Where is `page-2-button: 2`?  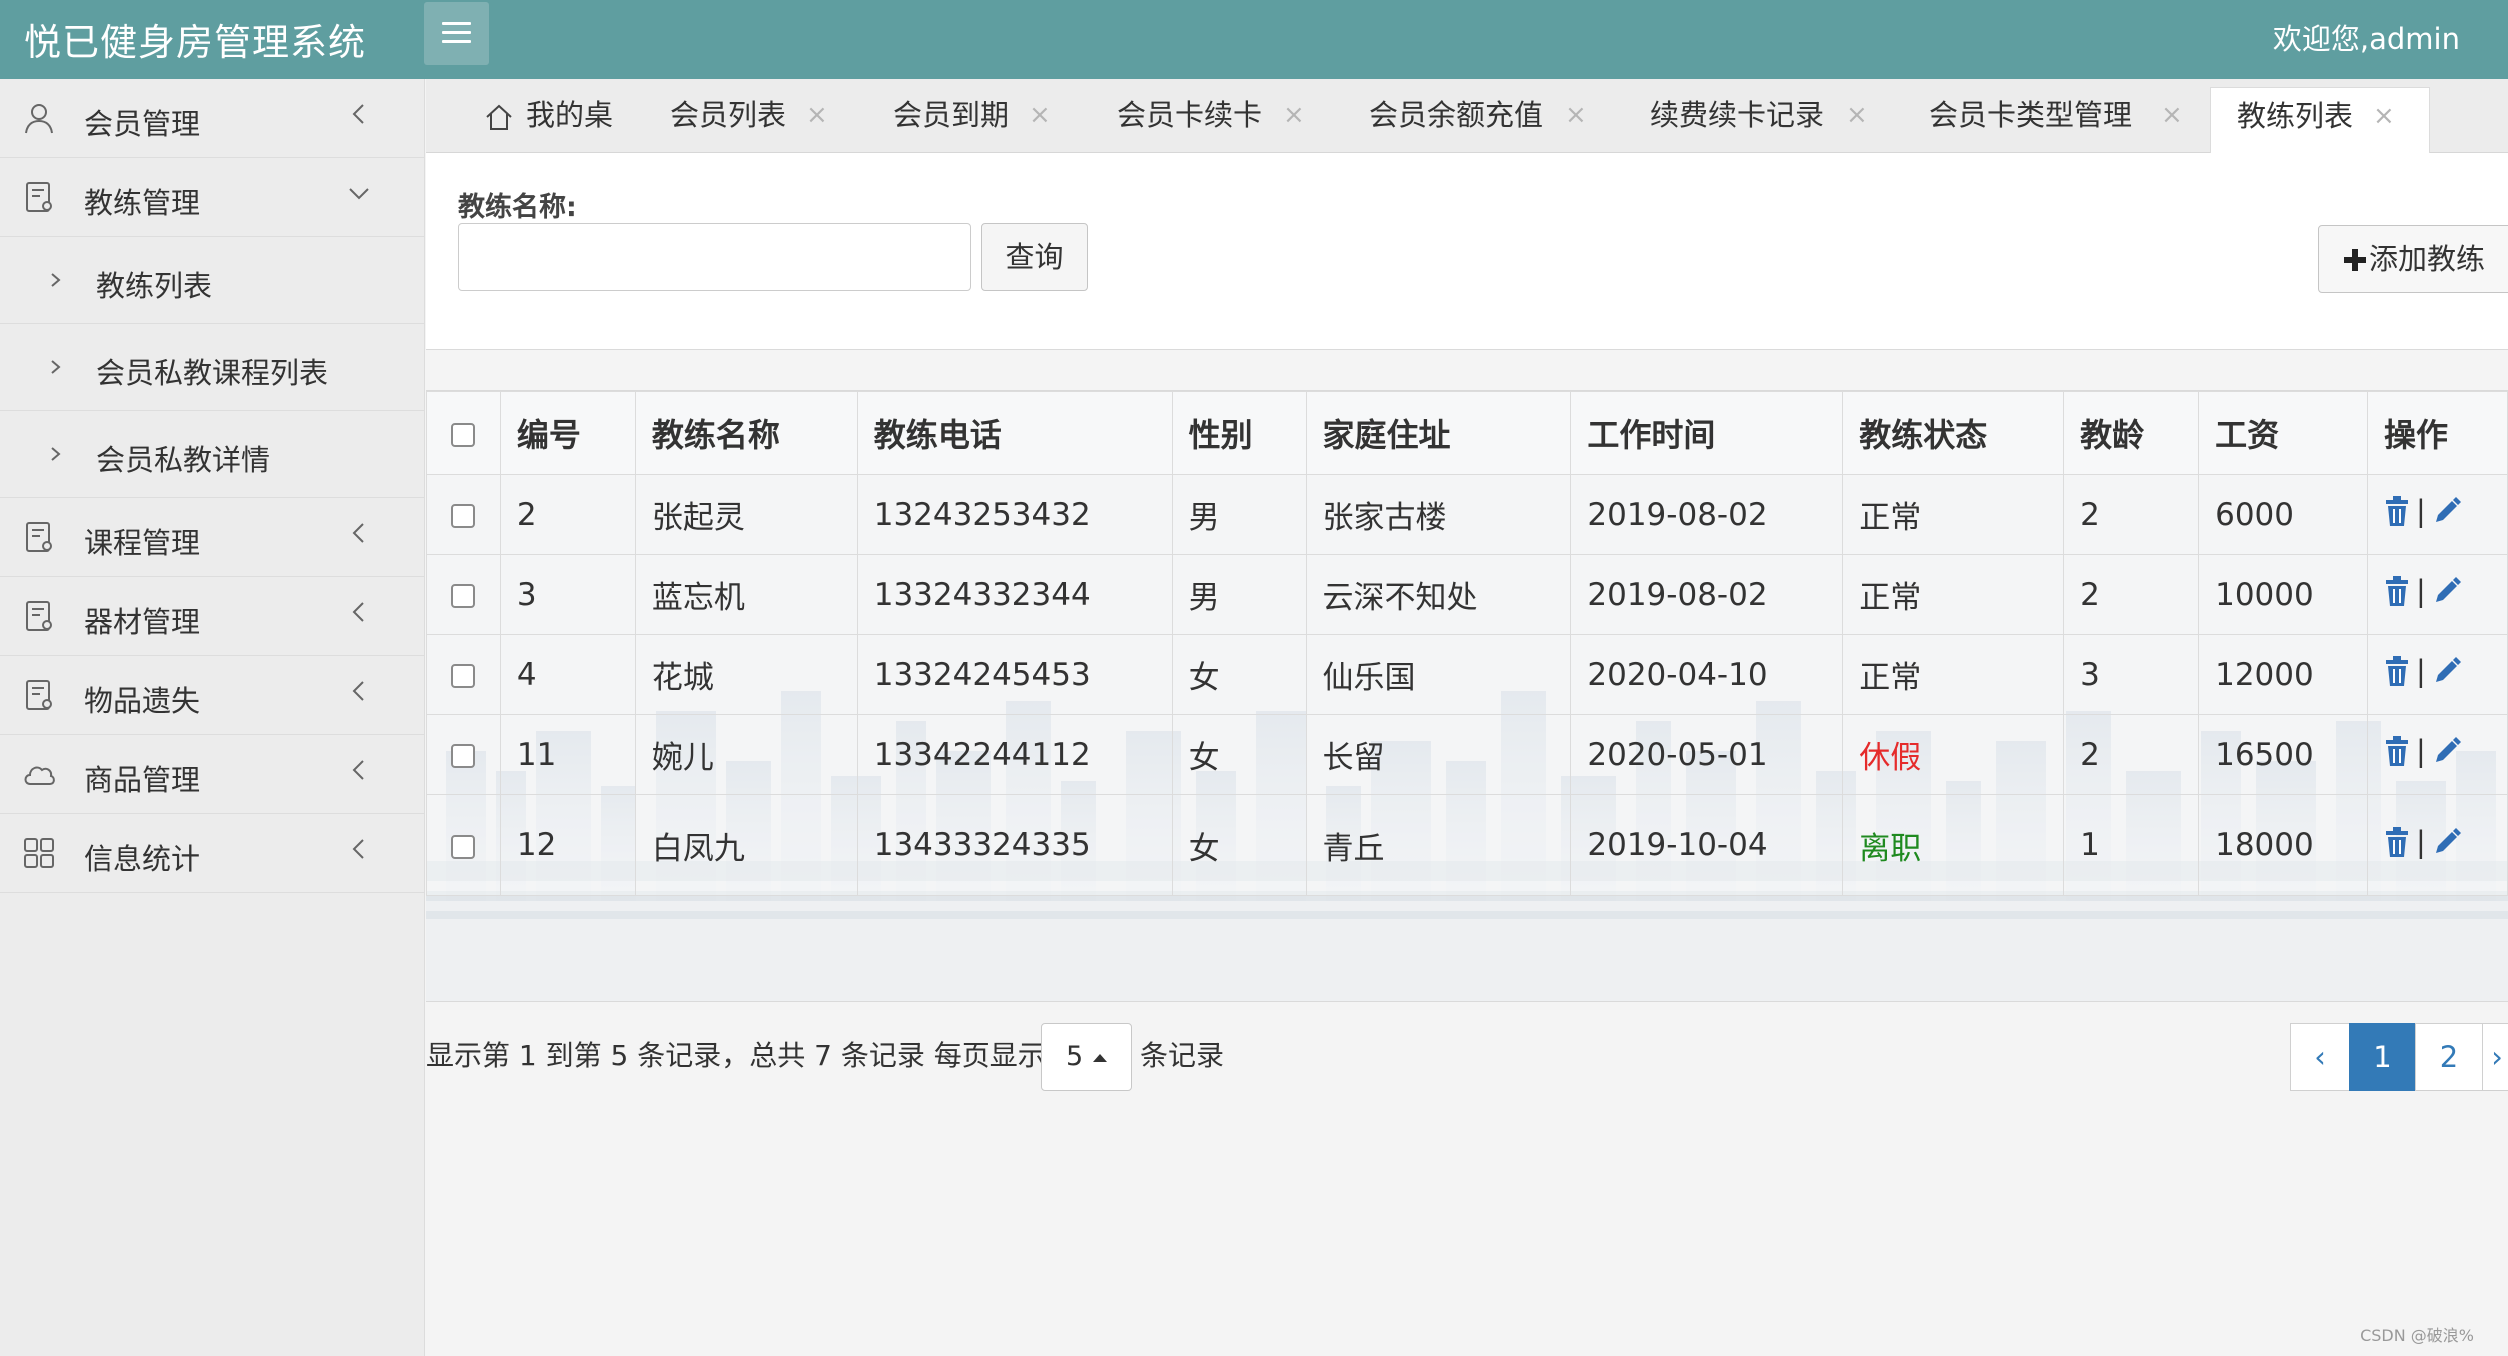
page-2-button: 2 is located at coordinates (2449, 1057).